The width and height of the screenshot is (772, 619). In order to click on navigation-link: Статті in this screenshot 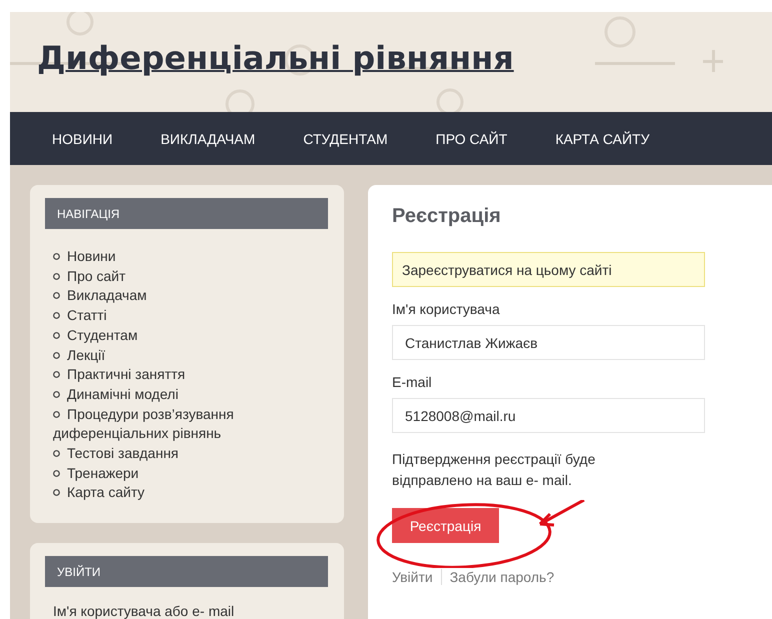, I will do `click(180, 316)`.